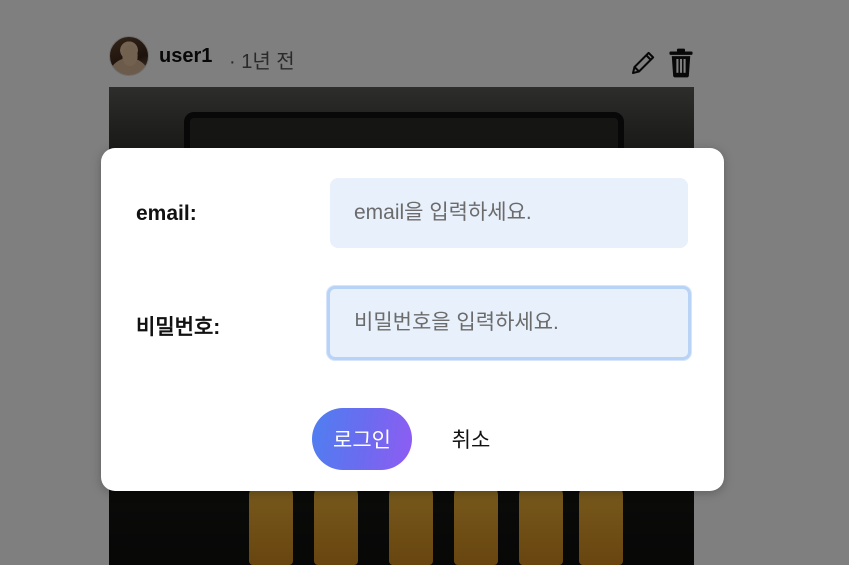 The height and width of the screenshot is (565, 849). I want to click on login-button: 로그인, so click(362, 439).